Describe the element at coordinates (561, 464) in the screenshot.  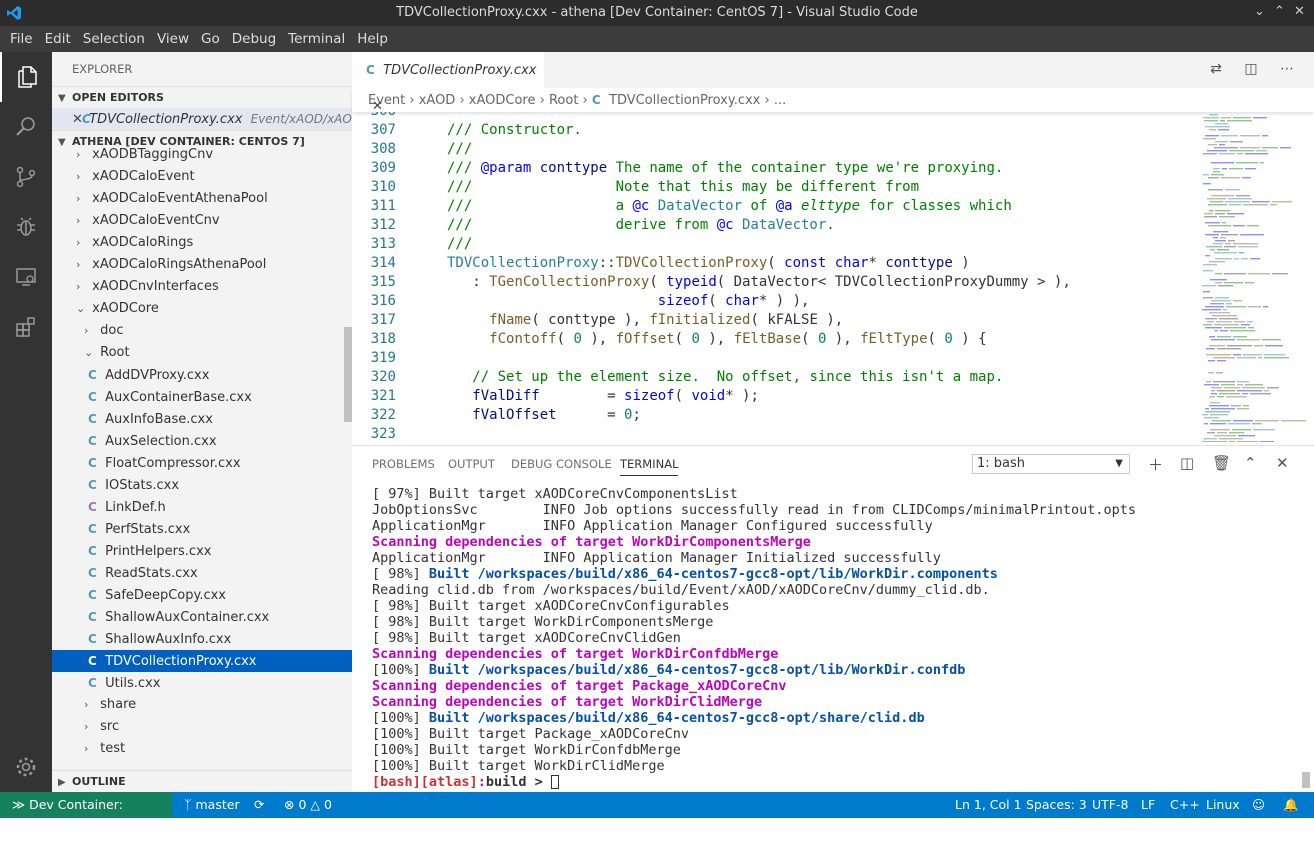
I see `tab-debug-console: DEBUG CONSOLE` at that location.